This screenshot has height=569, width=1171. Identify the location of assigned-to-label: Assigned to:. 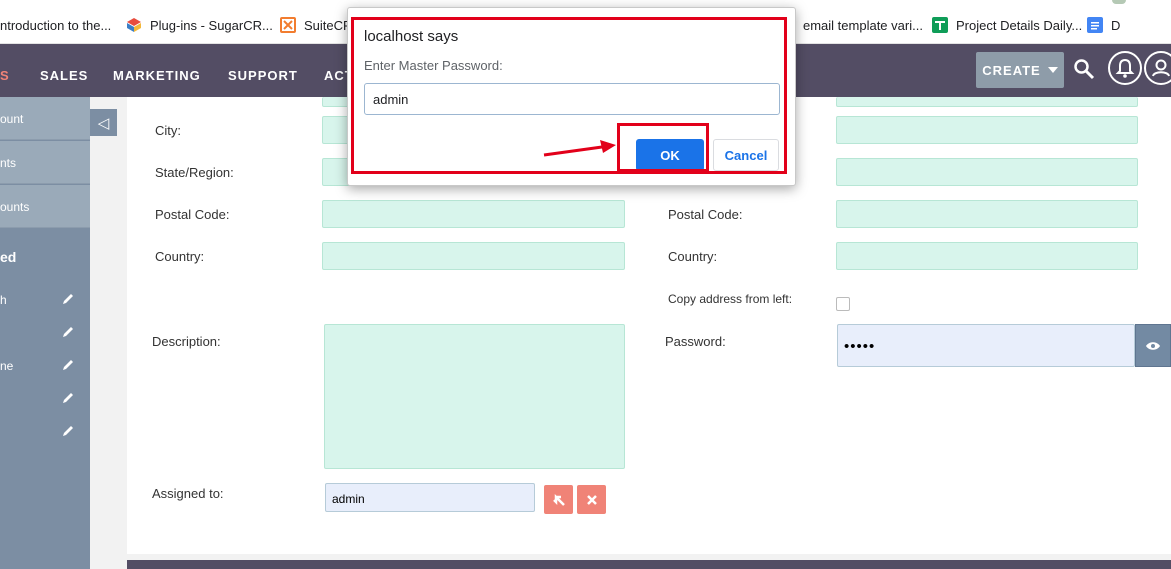
(188, 493).